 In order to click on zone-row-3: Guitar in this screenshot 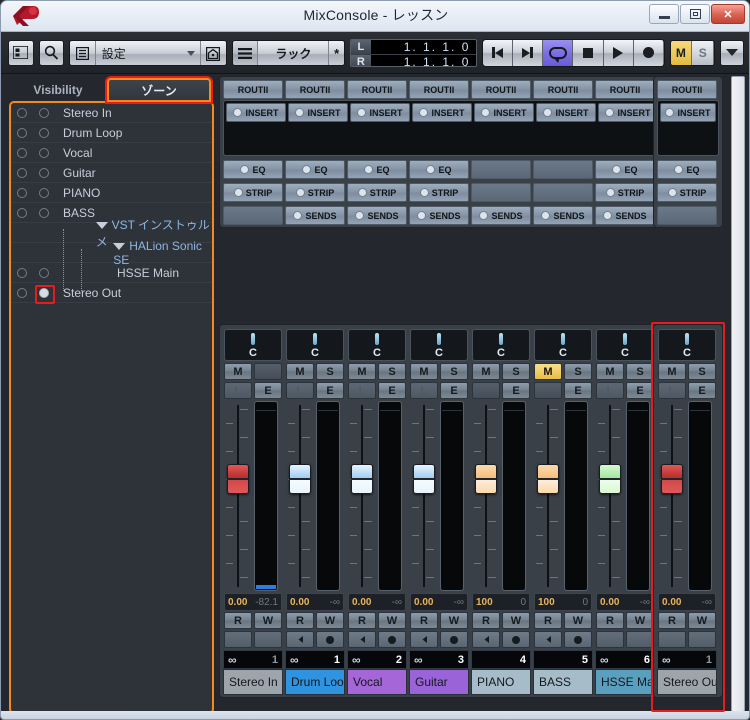, I will do `click(111, 173)`.